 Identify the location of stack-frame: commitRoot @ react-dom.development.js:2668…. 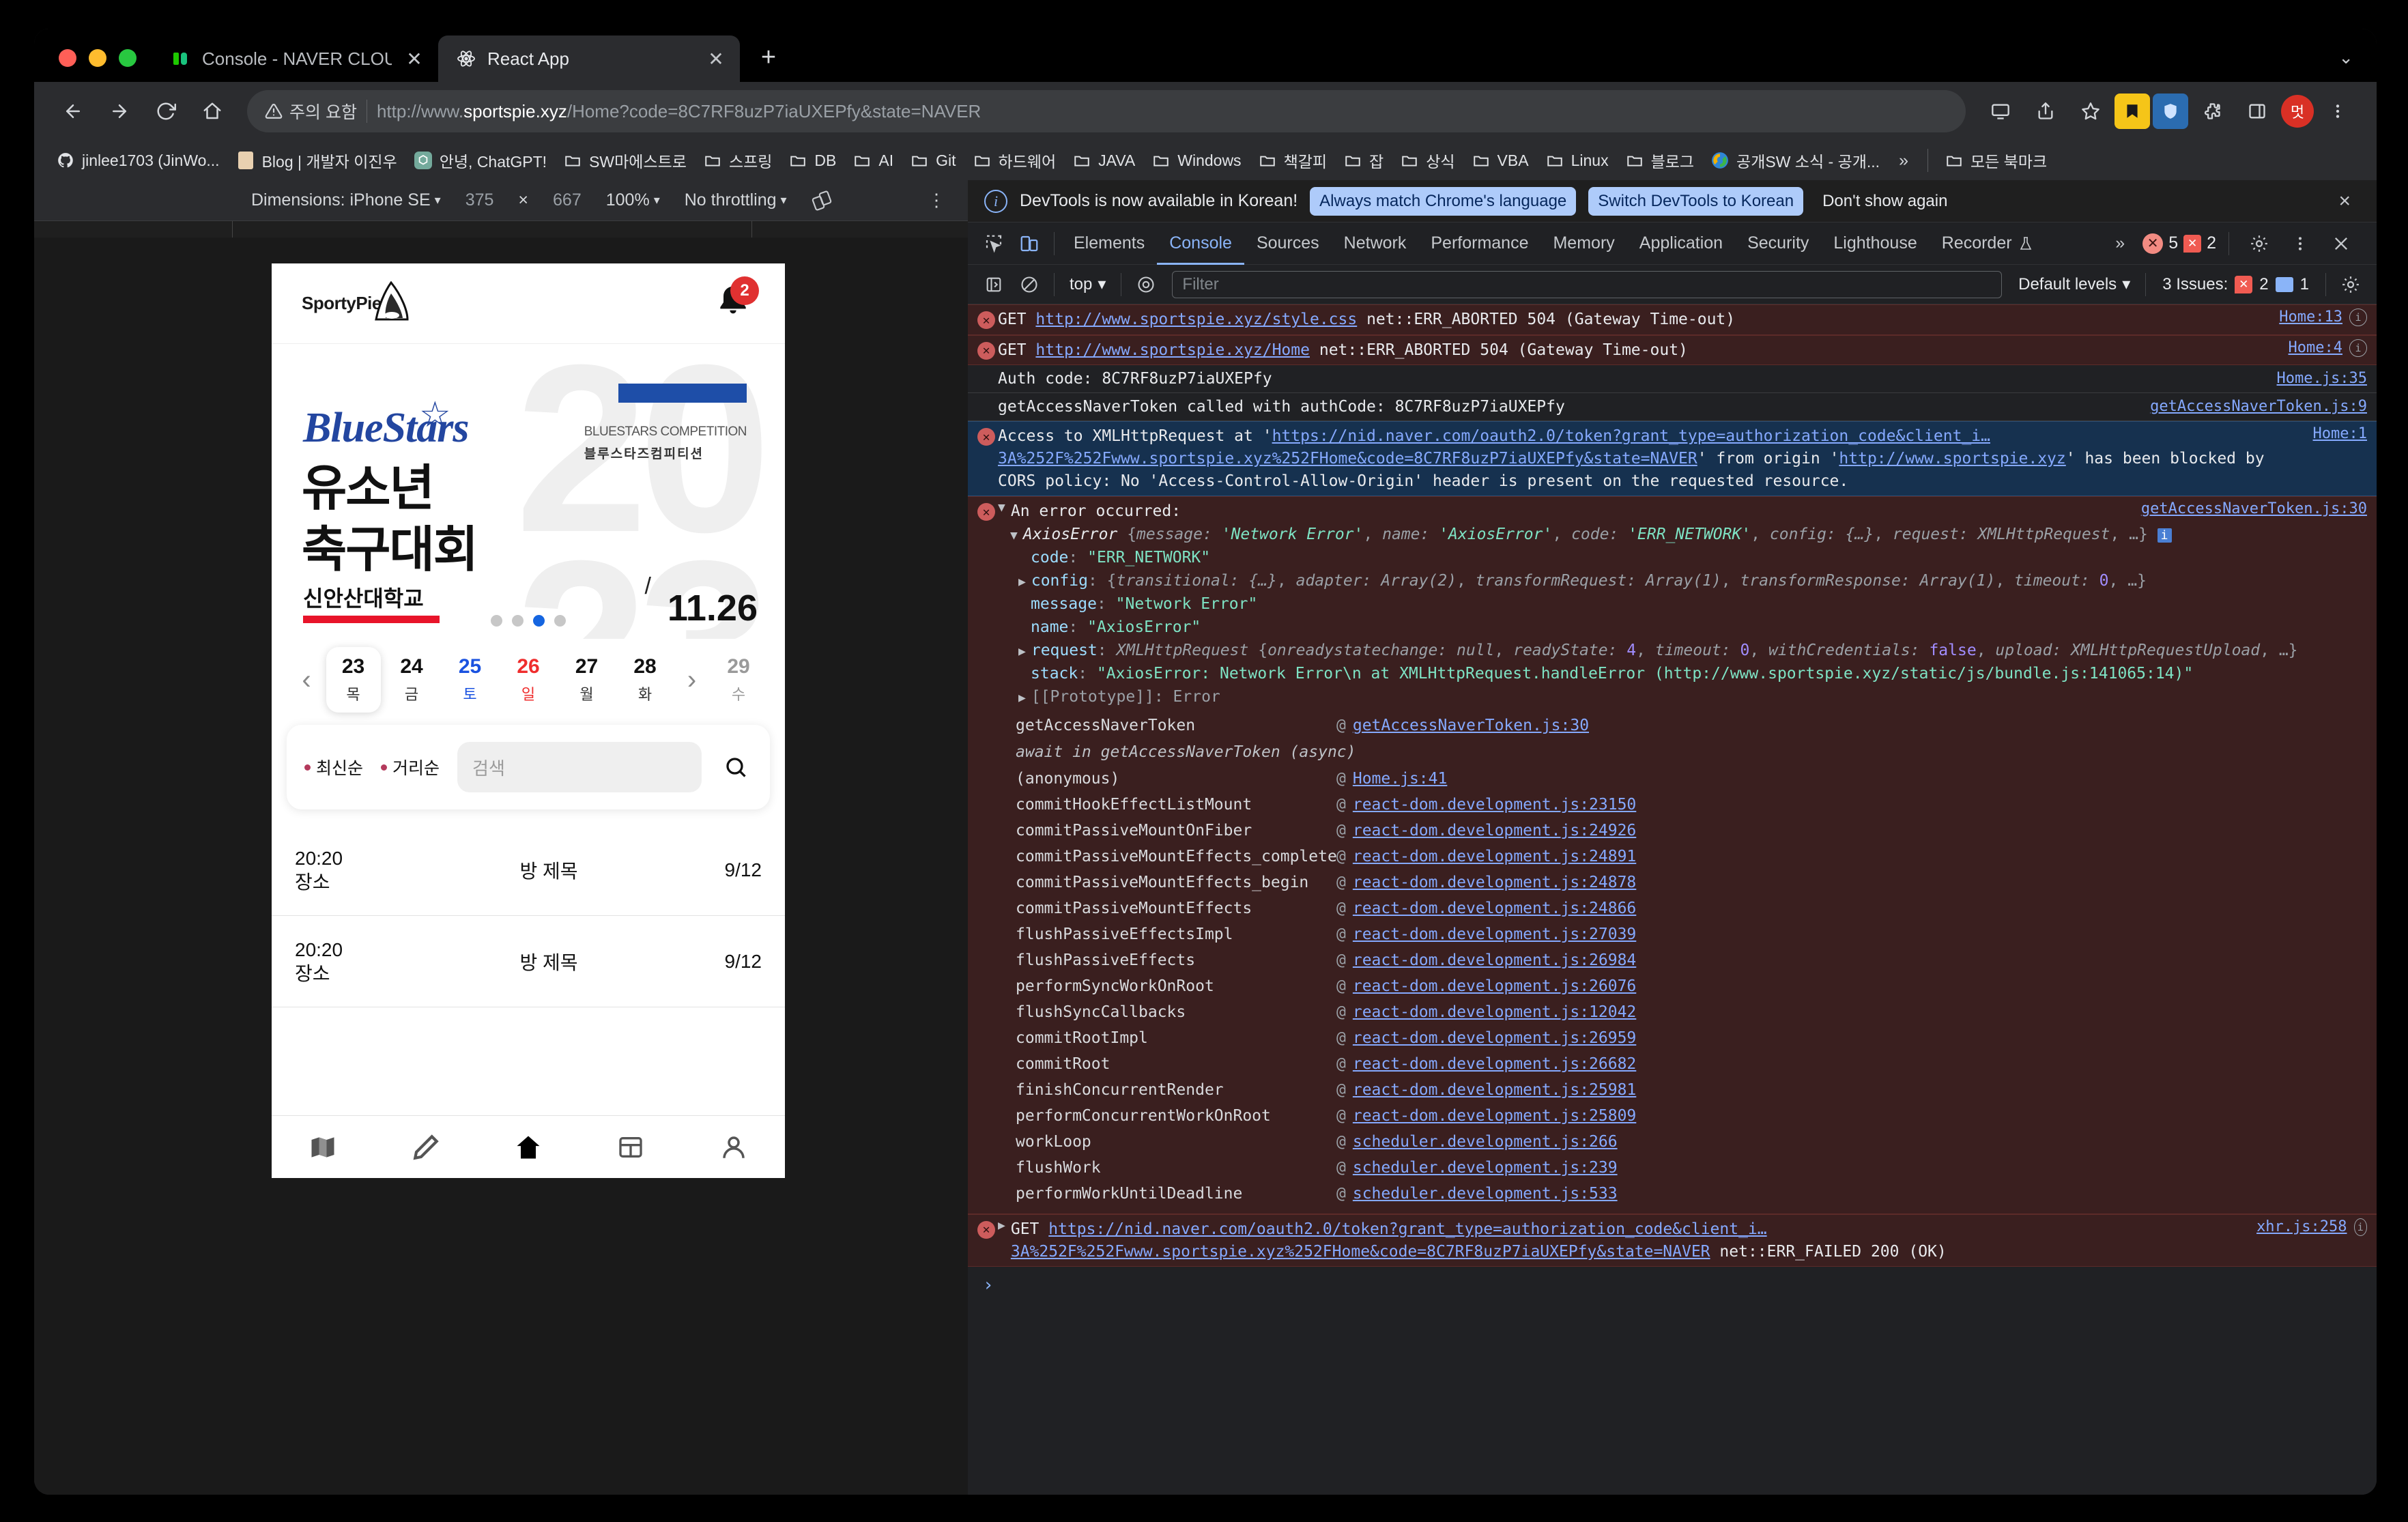
(1676, 1064).